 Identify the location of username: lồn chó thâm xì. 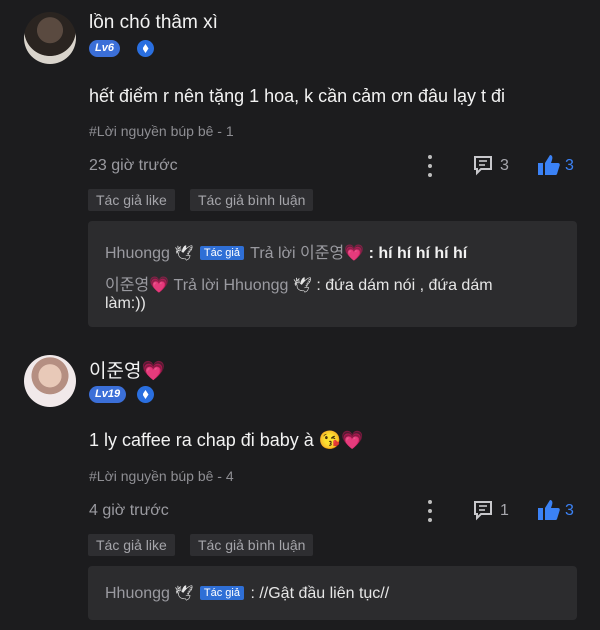
(153, 23).